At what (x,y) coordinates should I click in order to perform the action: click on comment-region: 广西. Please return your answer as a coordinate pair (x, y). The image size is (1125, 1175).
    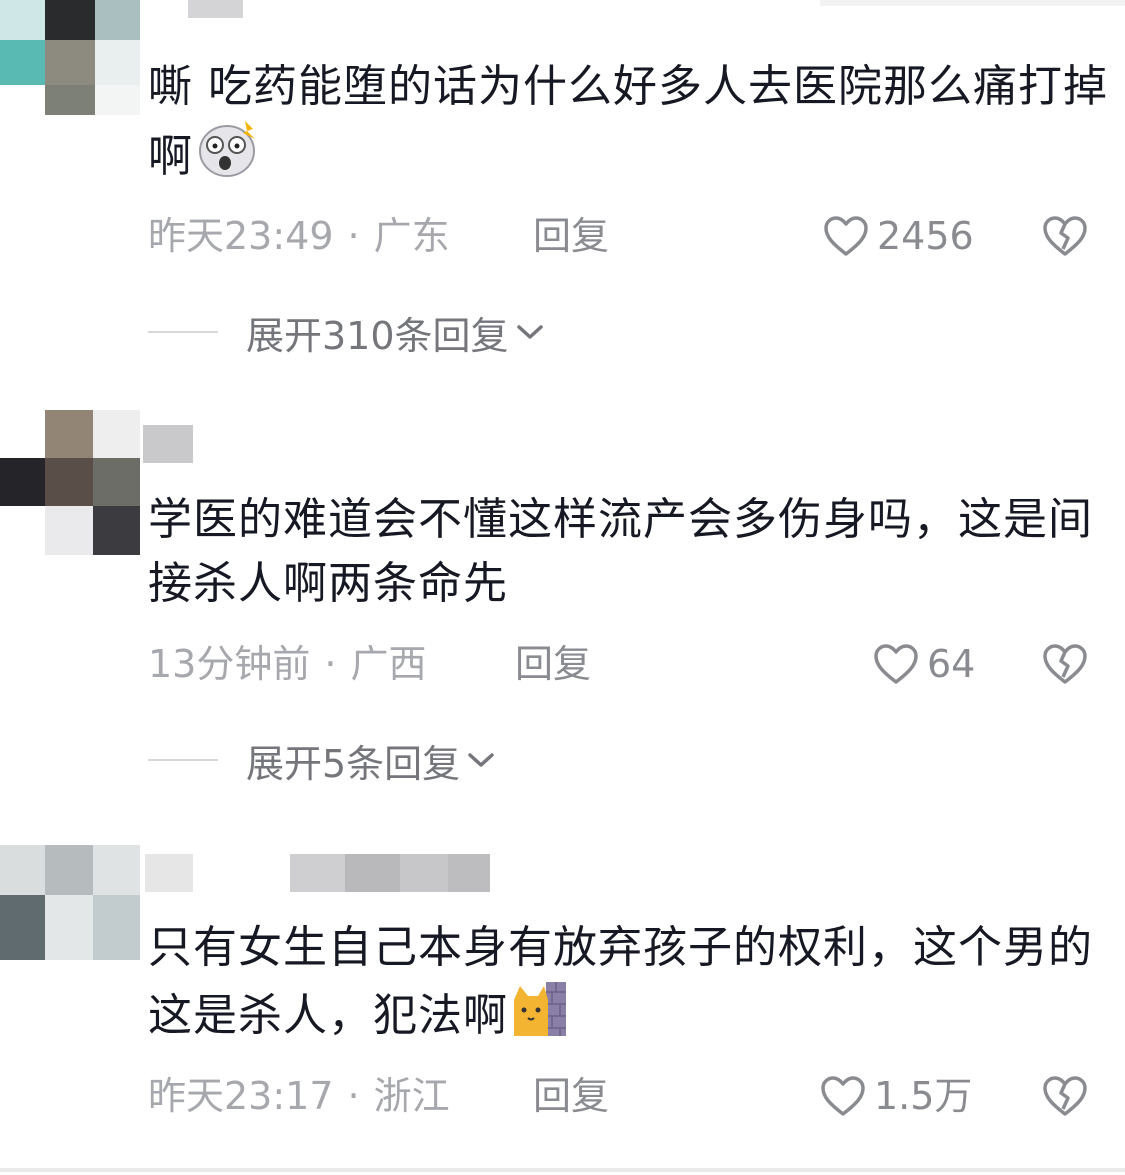
    Looking at the image, I should click on (388, 664).